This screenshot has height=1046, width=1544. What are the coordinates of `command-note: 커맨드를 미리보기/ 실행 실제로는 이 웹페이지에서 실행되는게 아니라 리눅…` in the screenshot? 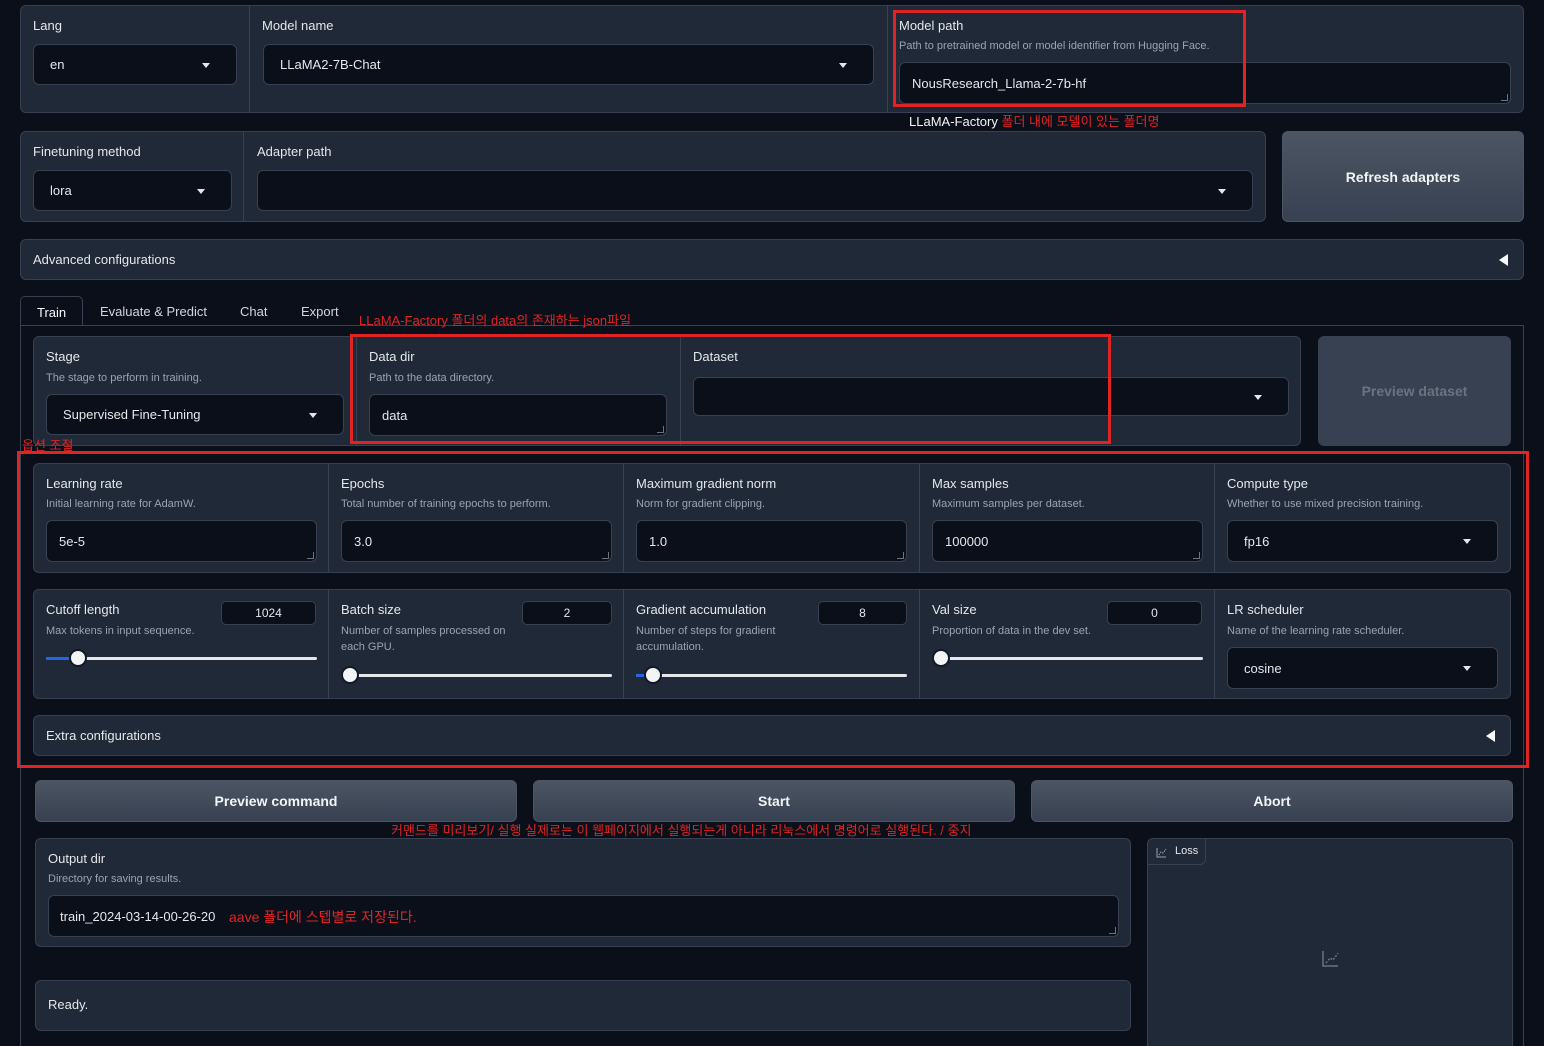 It's located at (681, 830).